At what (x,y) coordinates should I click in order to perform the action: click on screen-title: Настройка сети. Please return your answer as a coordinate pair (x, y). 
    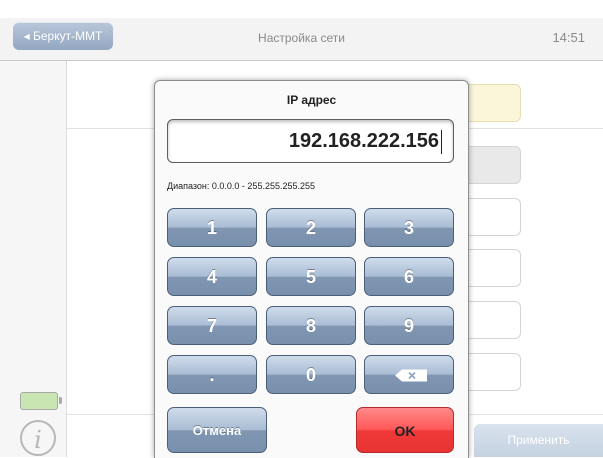
    Looking at the image, I should click on (301, 38).